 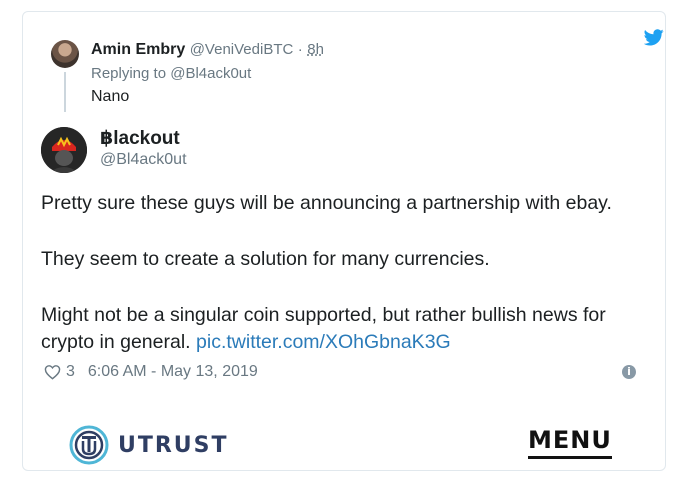 I want to click on reply-author-avatar, so click(x=65, y=54).